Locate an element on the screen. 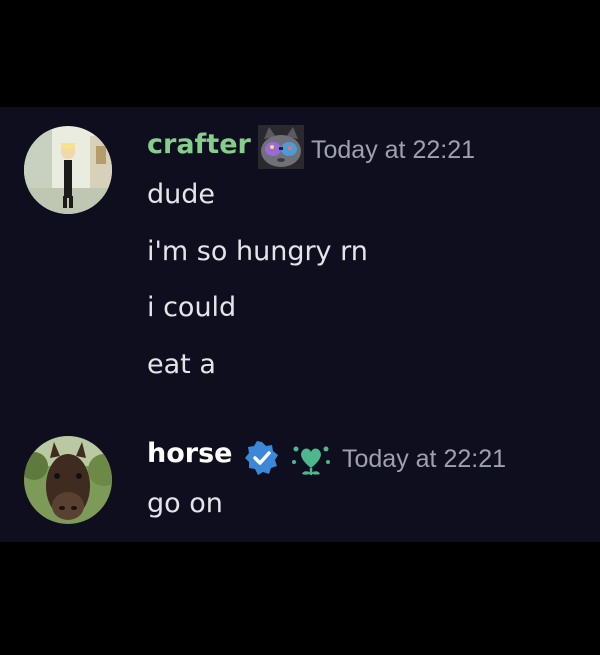 This screenshot has height=655, width=600. message-text: eat a is located at coordinates (181, 364).